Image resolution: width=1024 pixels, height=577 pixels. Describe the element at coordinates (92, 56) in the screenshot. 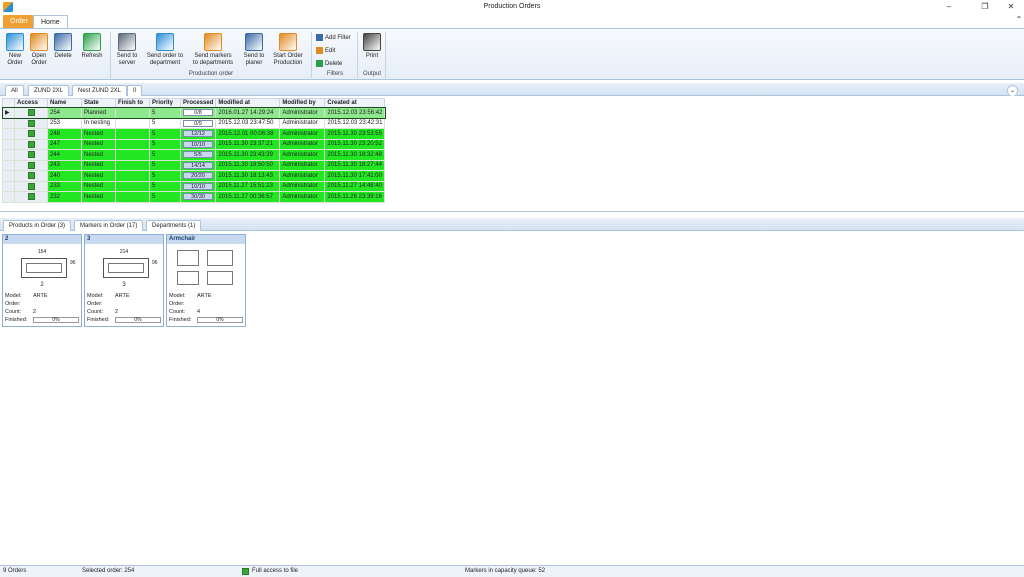

I see `ribbon-button-label: Refresh` at that location.